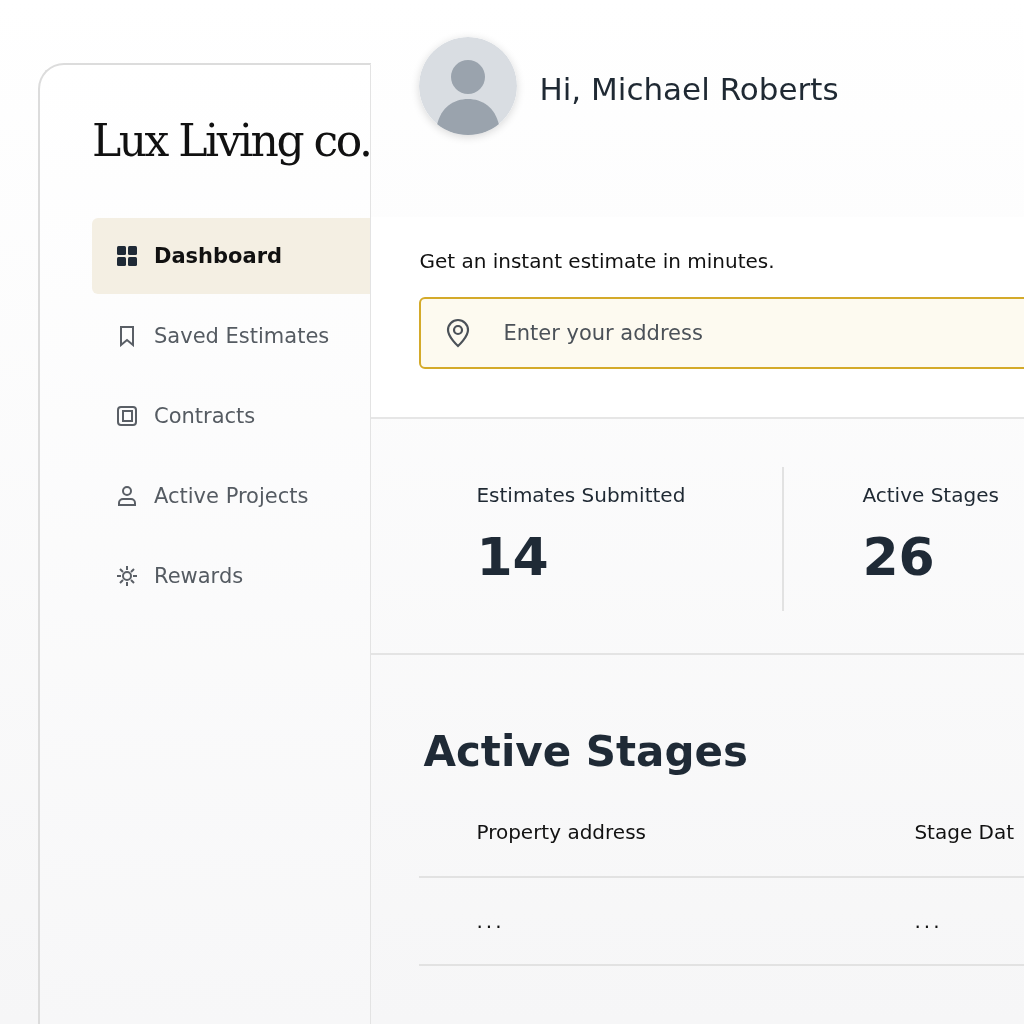  I want to click on estimate-prompt: Get an instant estimate in minutes., so click(597, 261).